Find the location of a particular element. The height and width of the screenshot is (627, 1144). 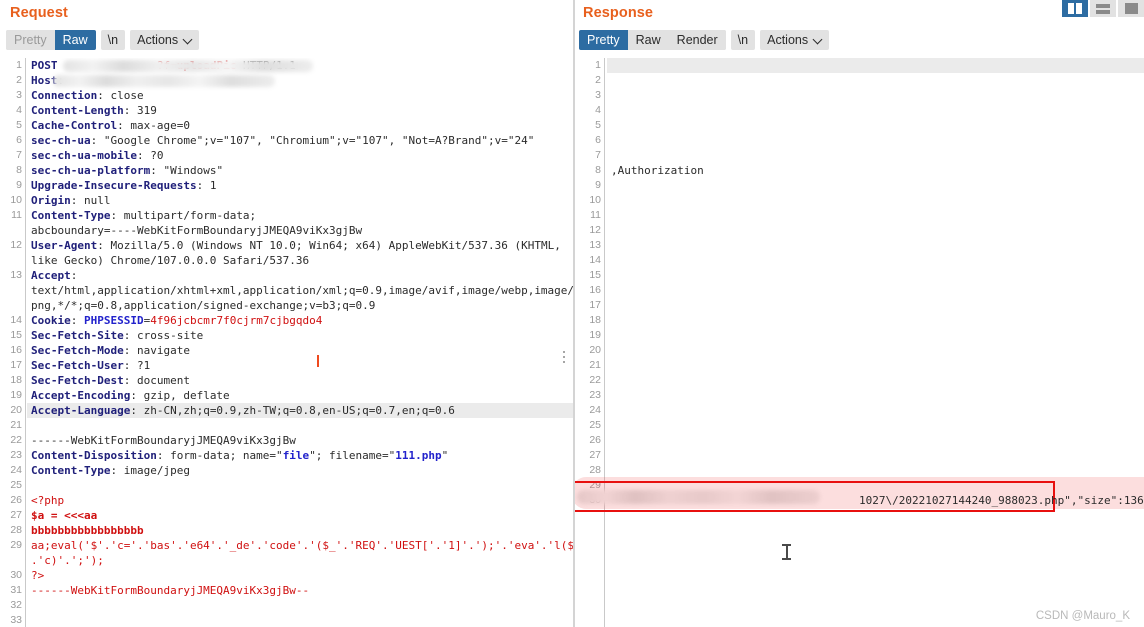

code-line: Sec-Fetch-Dest: document is located at coordinates (302, 380).